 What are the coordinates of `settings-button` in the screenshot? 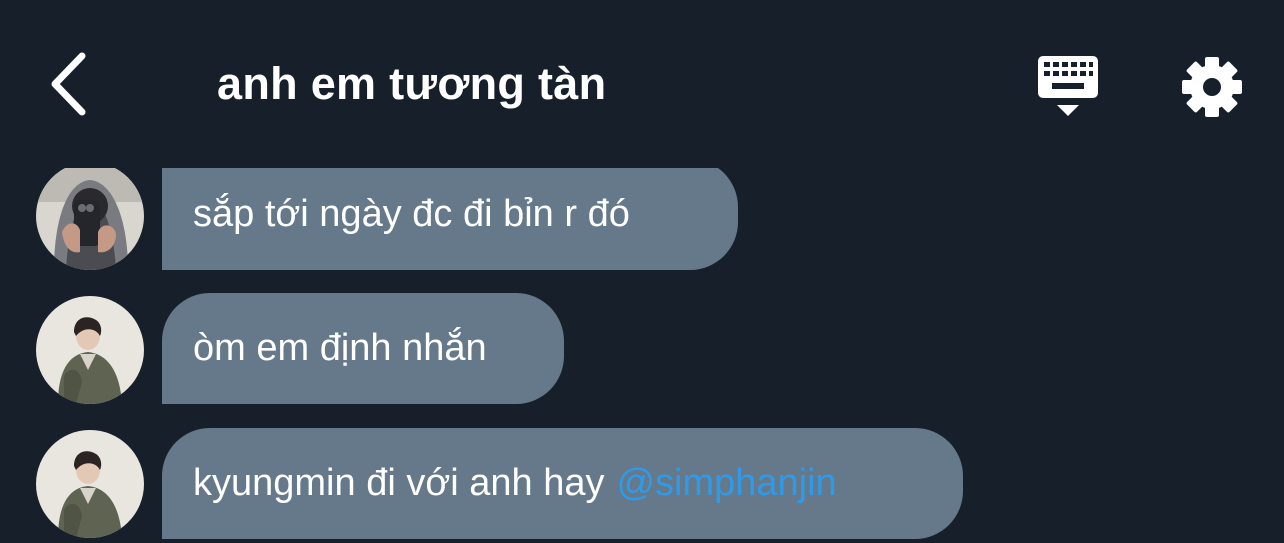 It's located at (1212, 86).